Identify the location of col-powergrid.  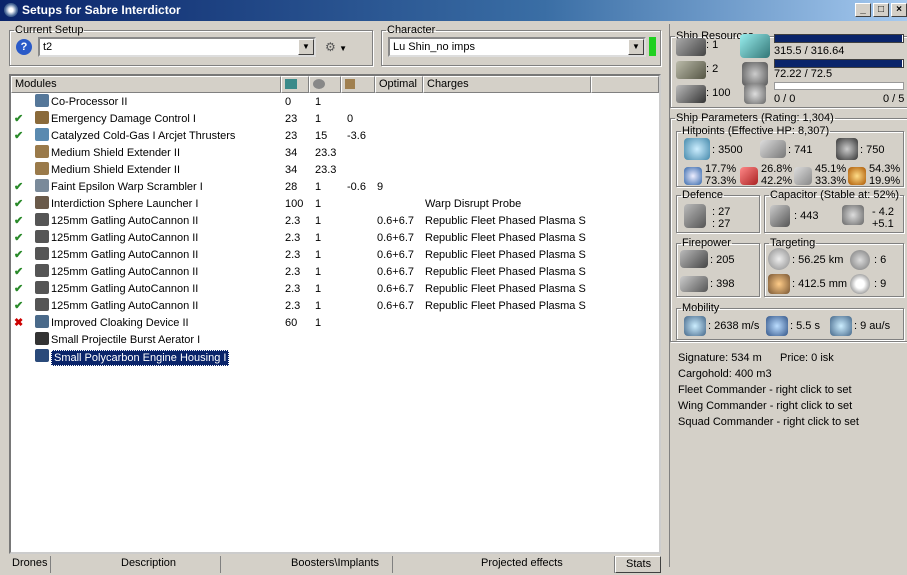
(325, 84).